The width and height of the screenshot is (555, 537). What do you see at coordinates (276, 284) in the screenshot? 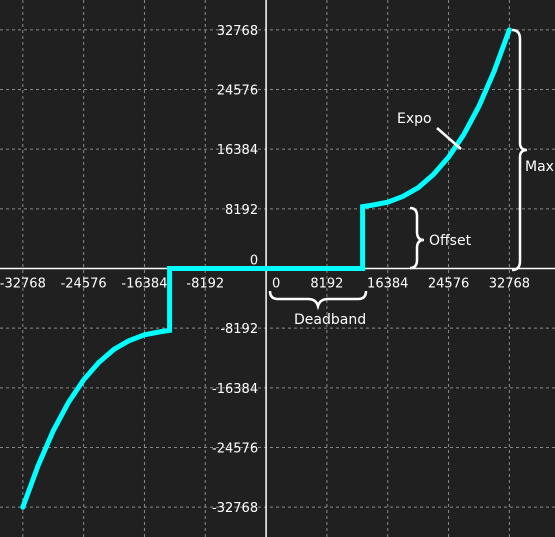
I see `x-tick-label: 0` at bounding box center [276, 284].